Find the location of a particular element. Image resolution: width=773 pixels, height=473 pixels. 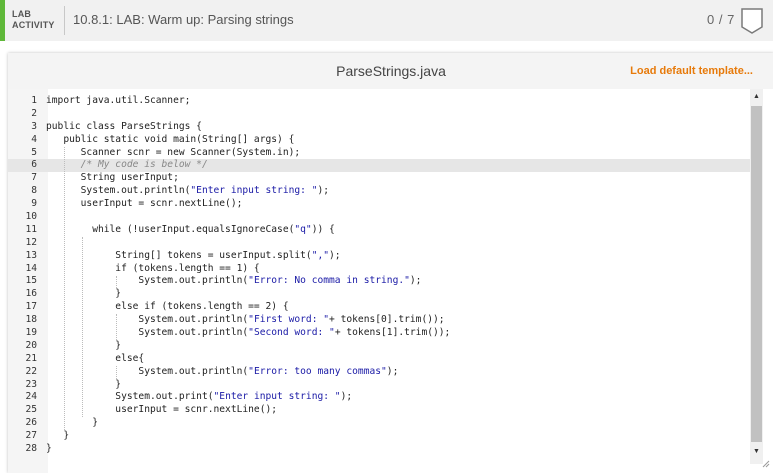

scrollbar-thumb is located at coordinates (756, 274).